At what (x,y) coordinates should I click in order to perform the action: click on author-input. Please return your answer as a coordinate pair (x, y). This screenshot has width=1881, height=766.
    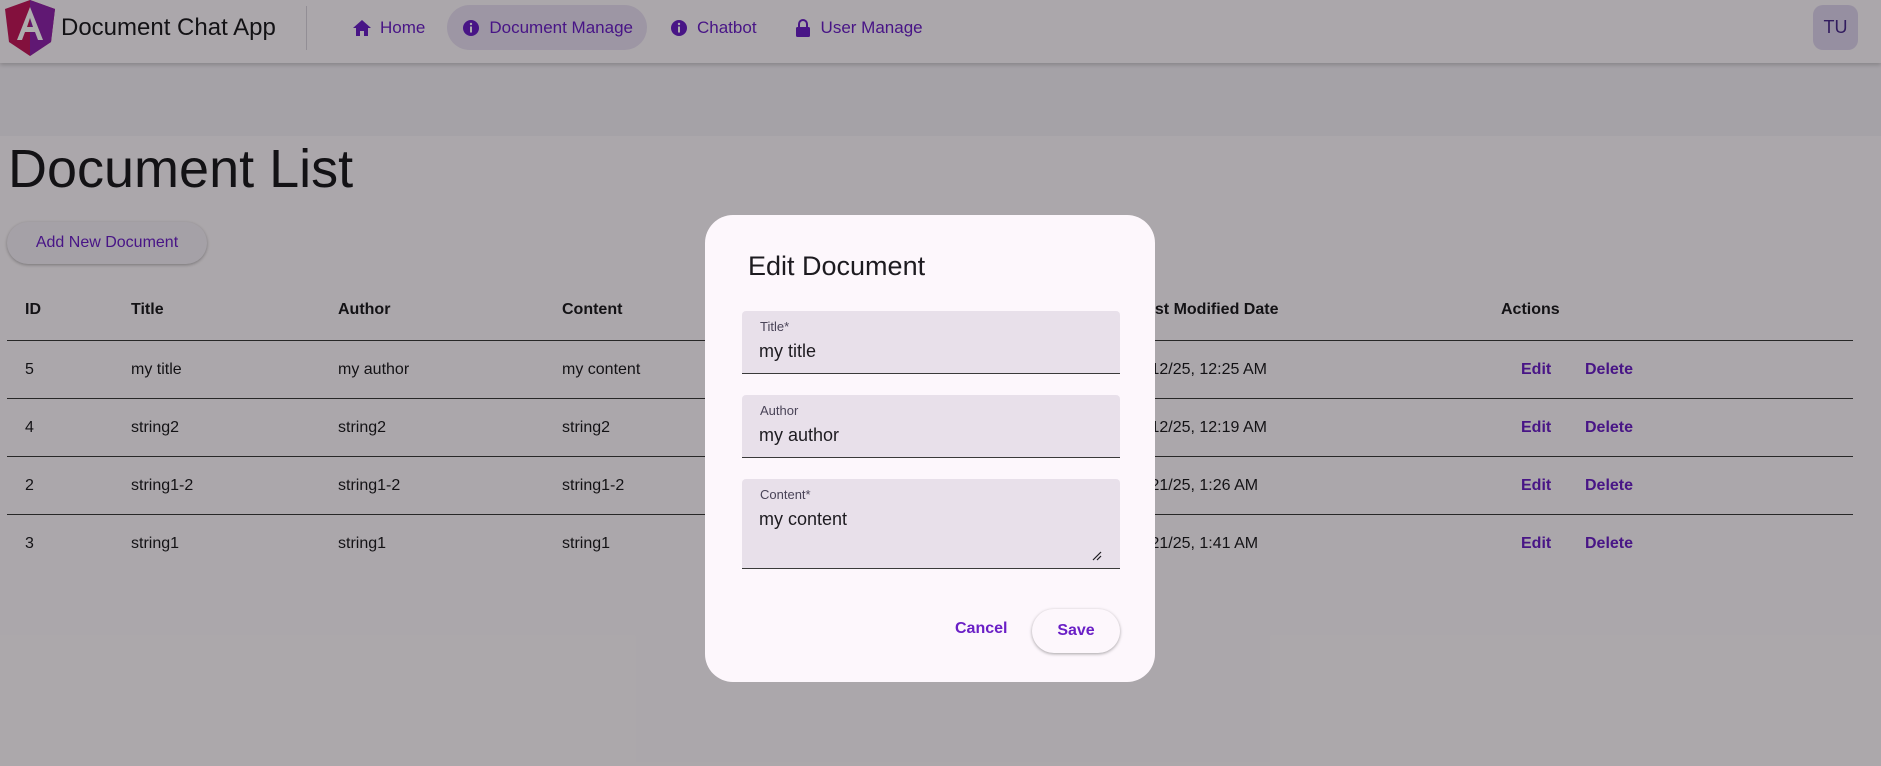
    Looking at the image, I should click on (929, 435).